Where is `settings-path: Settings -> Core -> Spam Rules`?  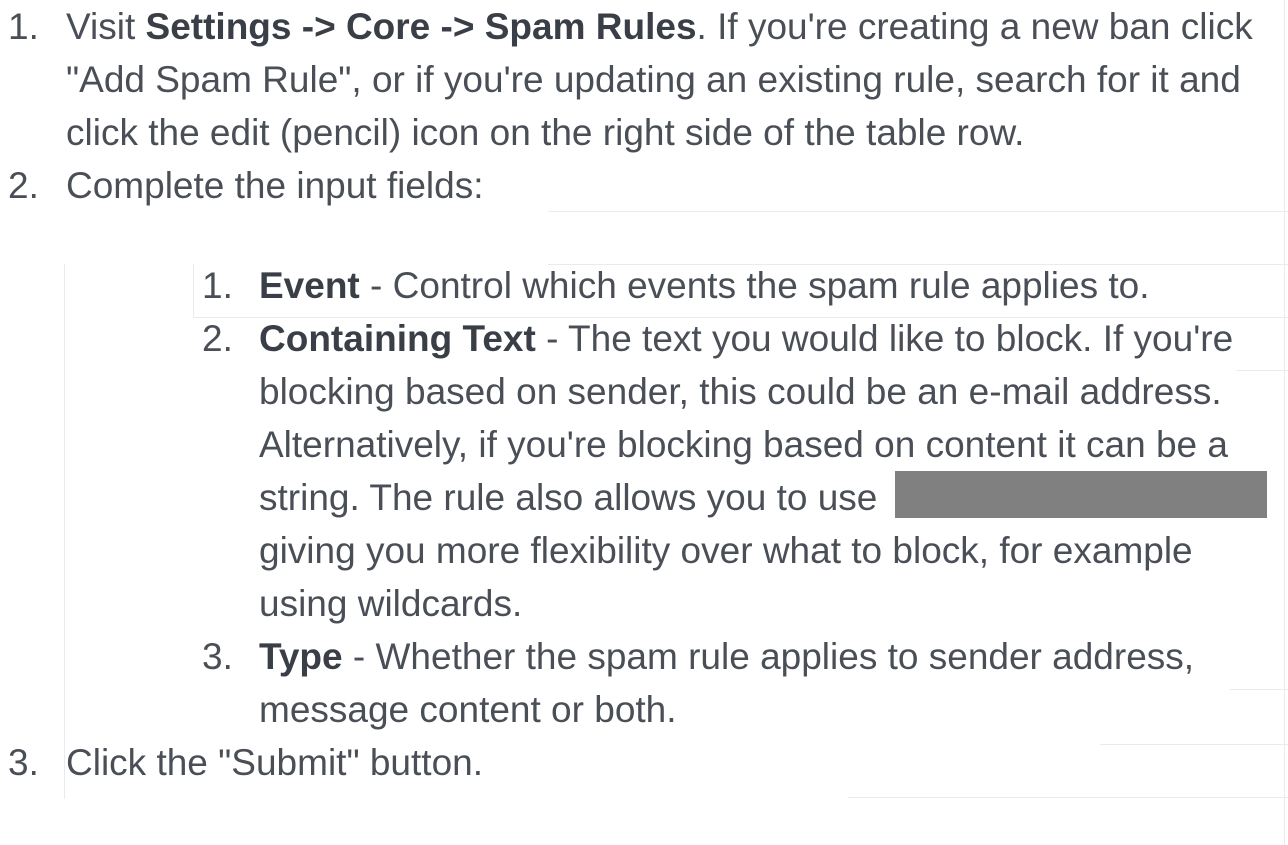
settings-path: Settings -> Core -> Spam Rules is located at coordinates (421, 26).